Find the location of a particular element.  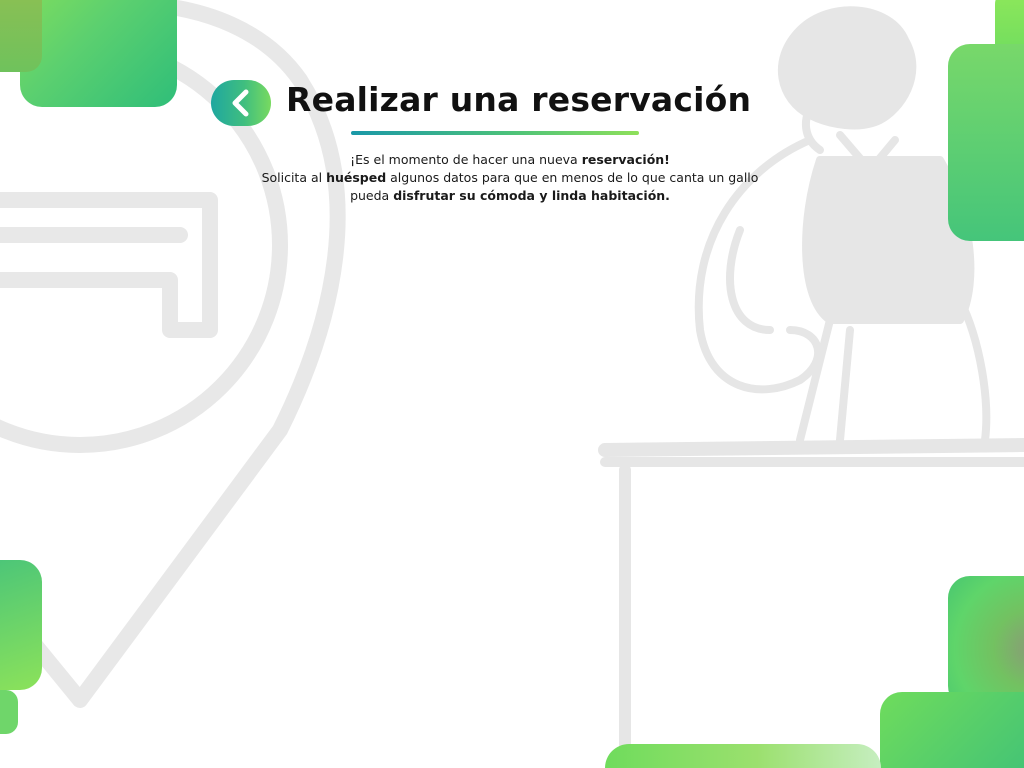

intro-highlight: reservación! is located at coordinates (625, 159).